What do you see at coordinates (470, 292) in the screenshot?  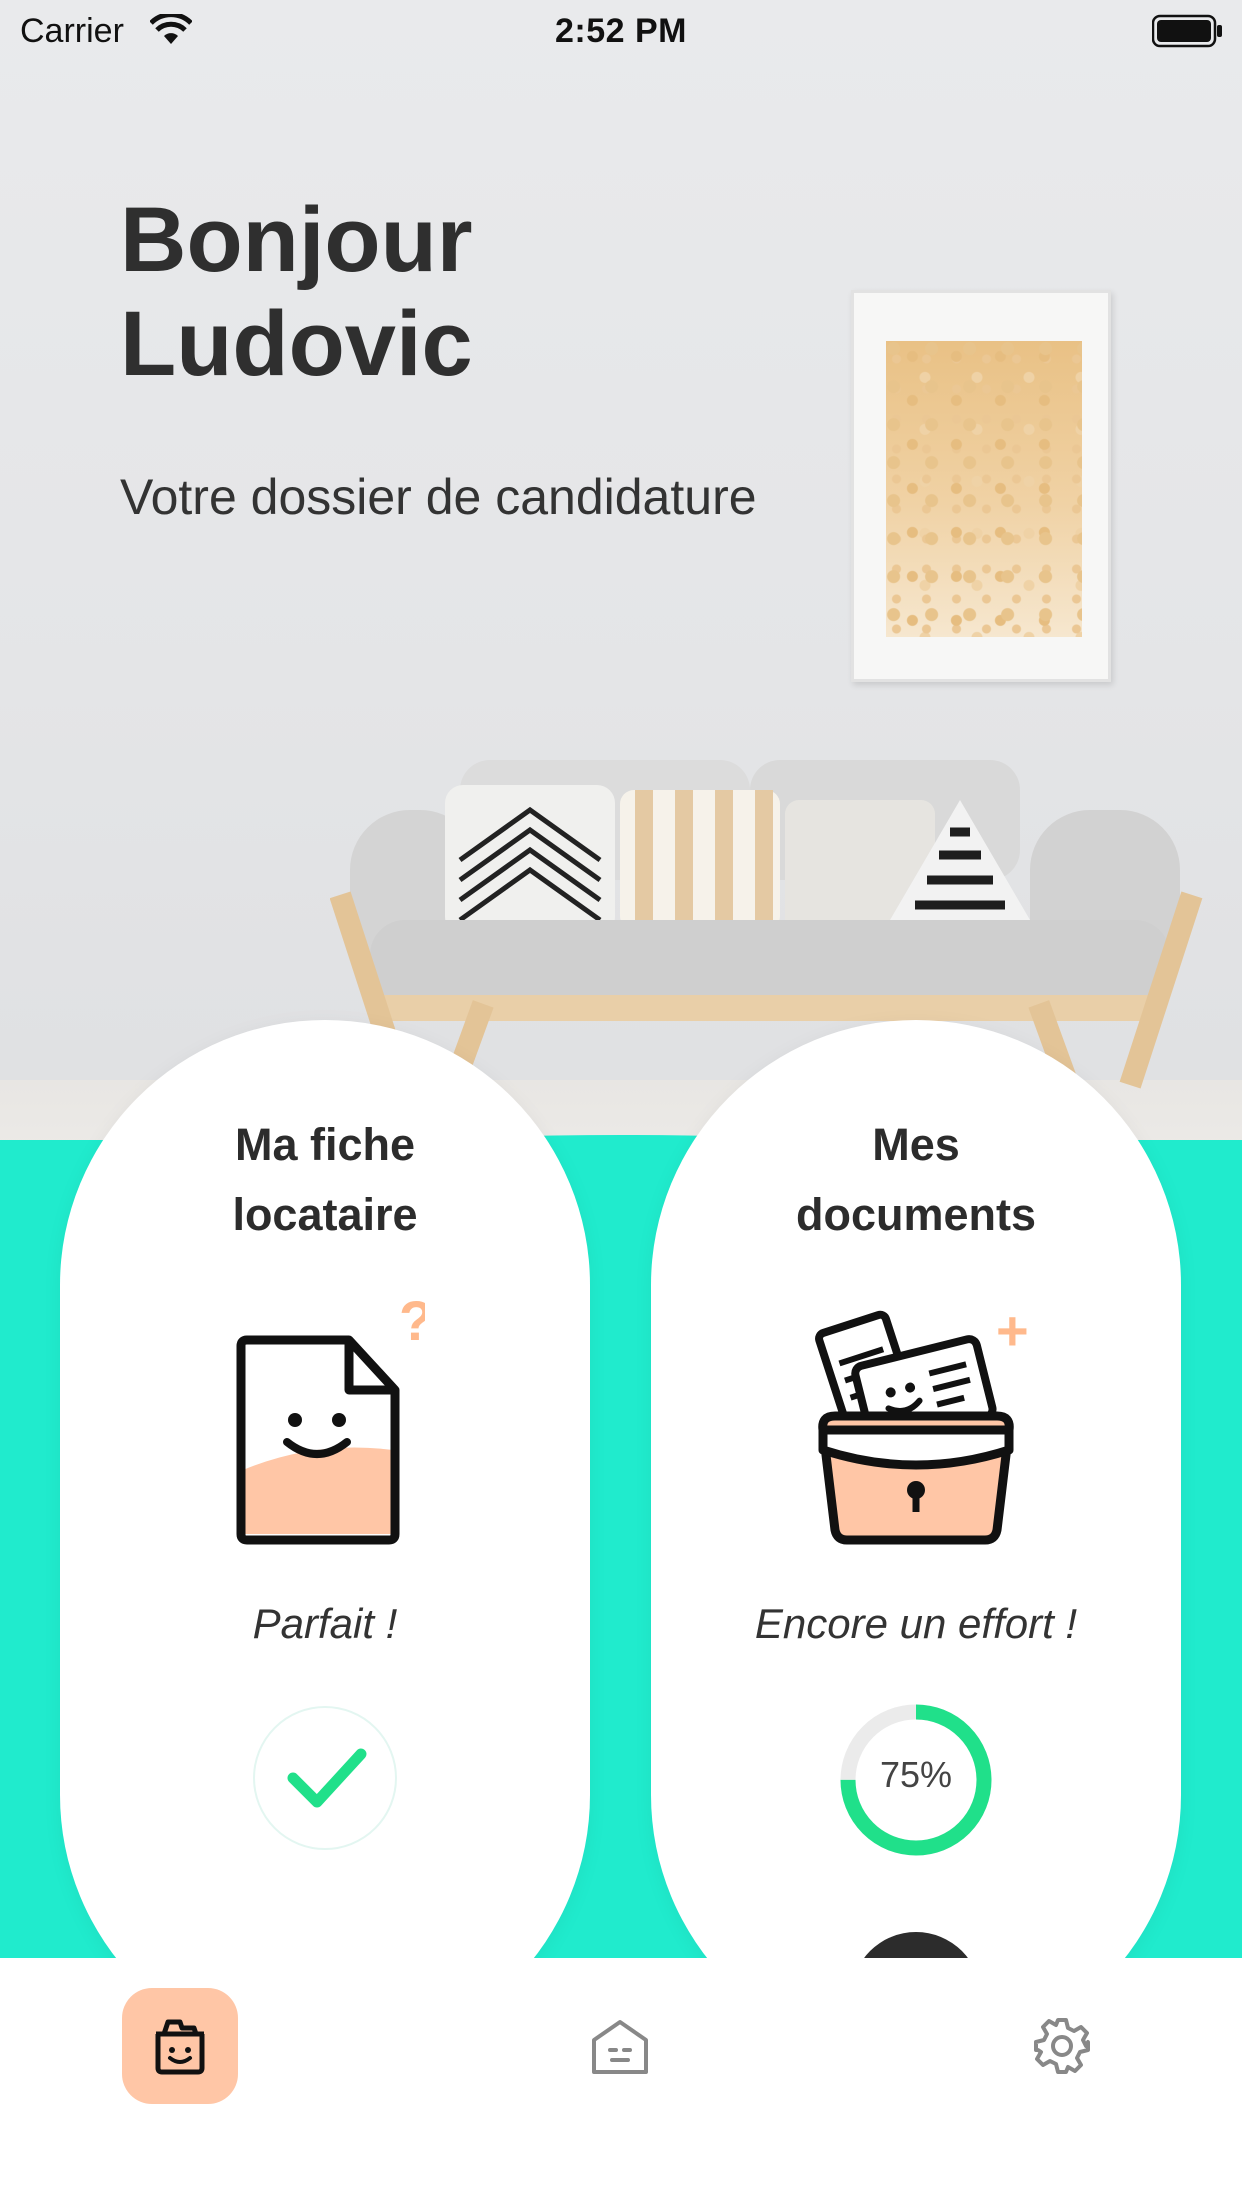 I see `greeting-title: Bonjour Ludovic` at bounding box center [470, 292].